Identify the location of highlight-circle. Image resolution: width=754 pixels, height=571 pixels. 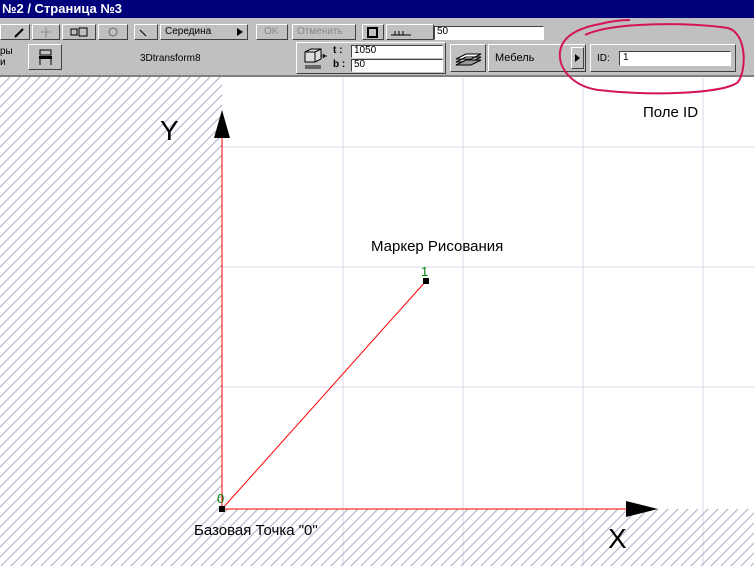
(651, 57).